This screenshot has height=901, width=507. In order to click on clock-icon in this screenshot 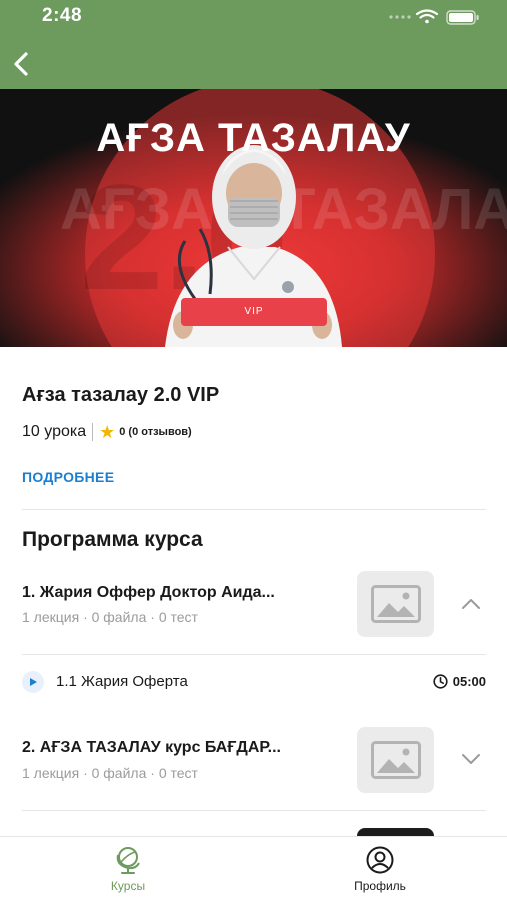, I will do `click(440, 681)`.